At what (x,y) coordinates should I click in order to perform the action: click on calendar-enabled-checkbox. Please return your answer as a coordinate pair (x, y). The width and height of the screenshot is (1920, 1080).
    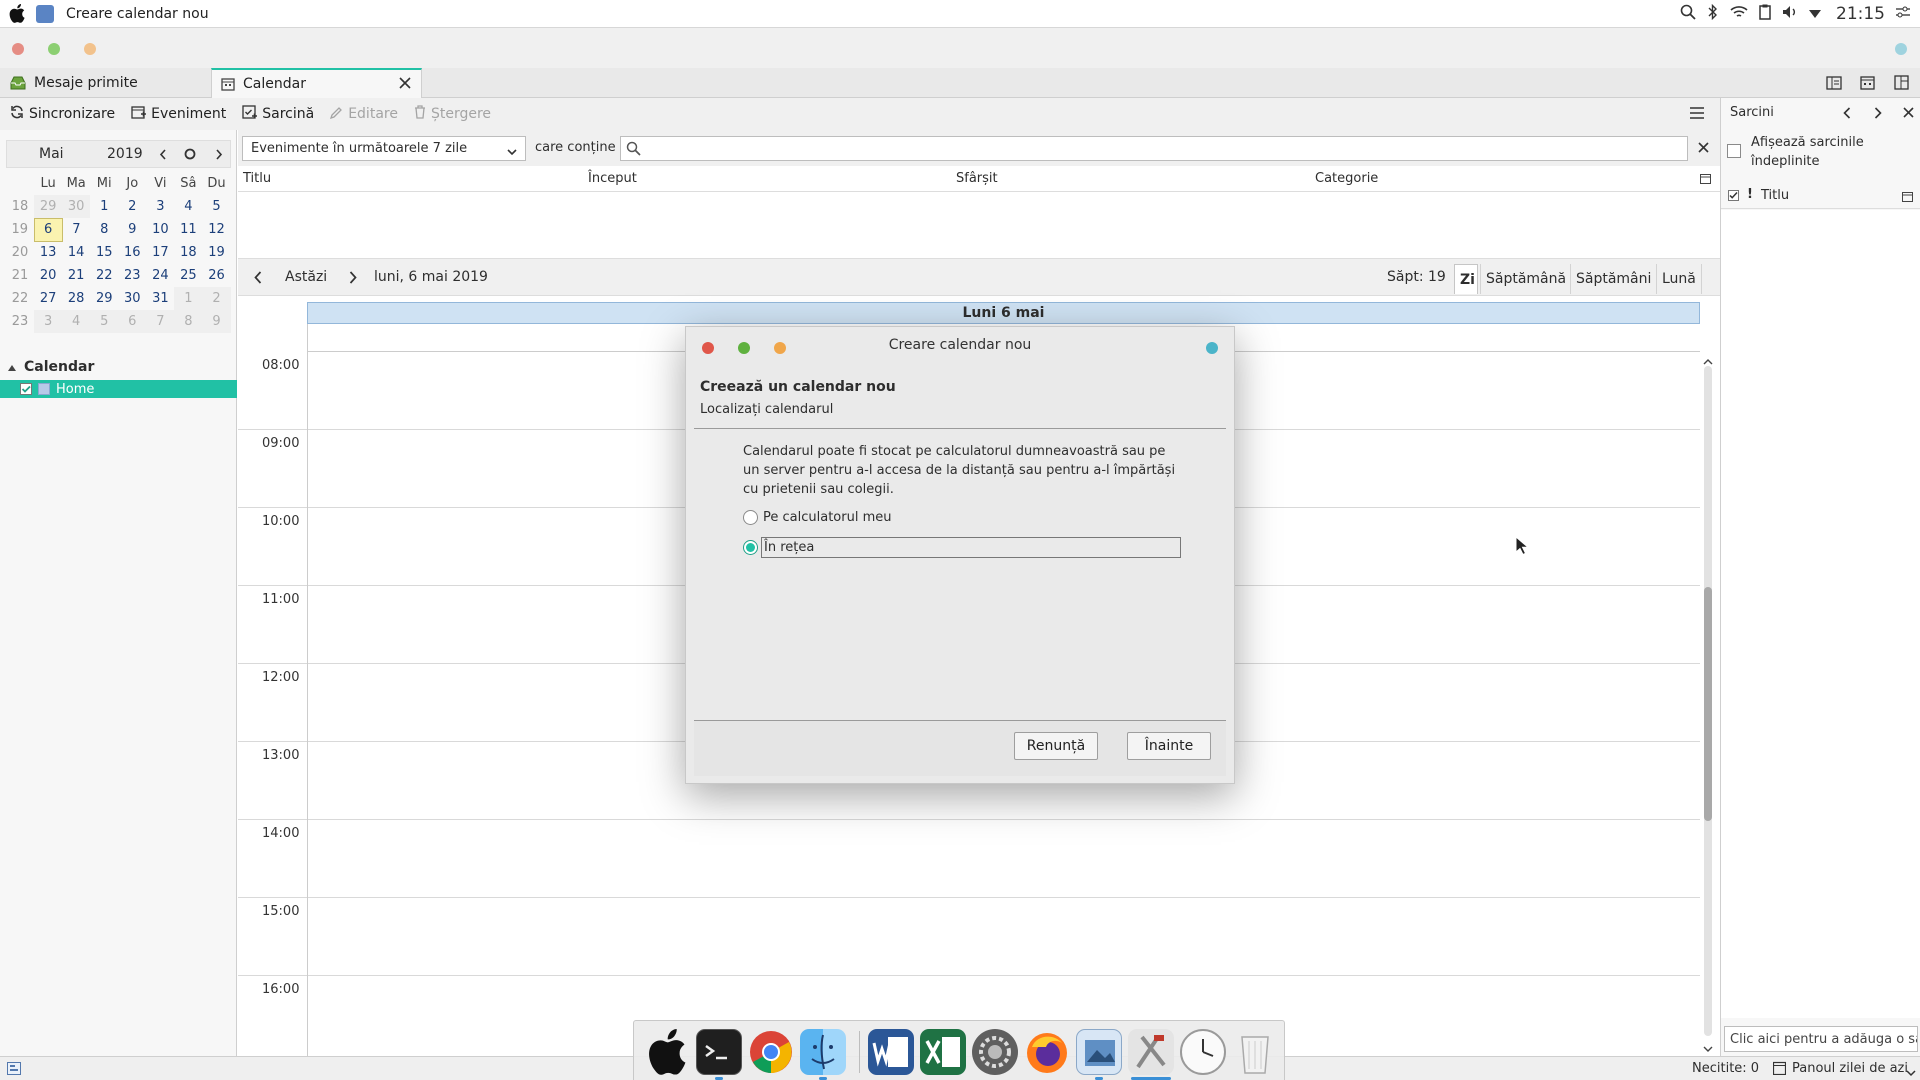
    Looking at the image, I should click on (26, 389).